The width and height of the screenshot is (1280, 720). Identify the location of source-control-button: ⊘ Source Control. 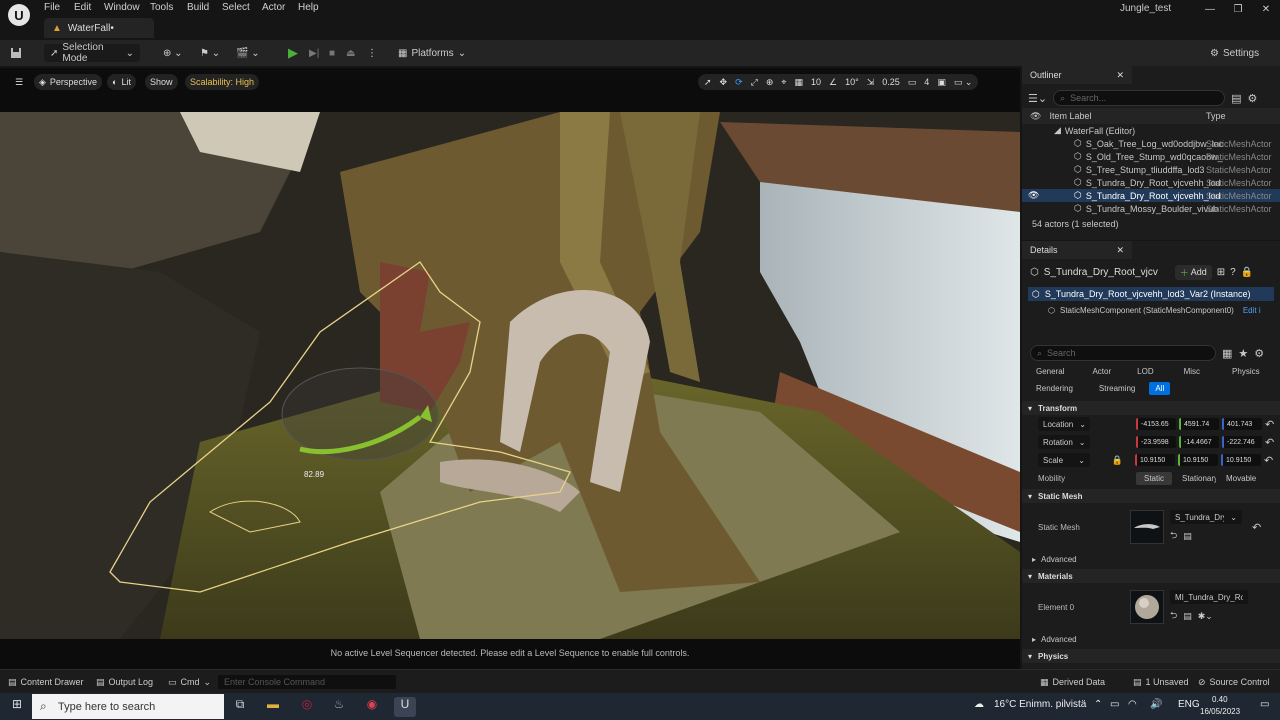
(1234, 682).